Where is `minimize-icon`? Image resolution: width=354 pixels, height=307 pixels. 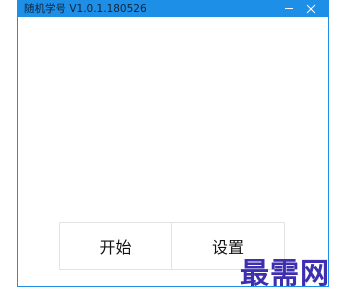
minimize-icon is located at coordinates (289, 8).